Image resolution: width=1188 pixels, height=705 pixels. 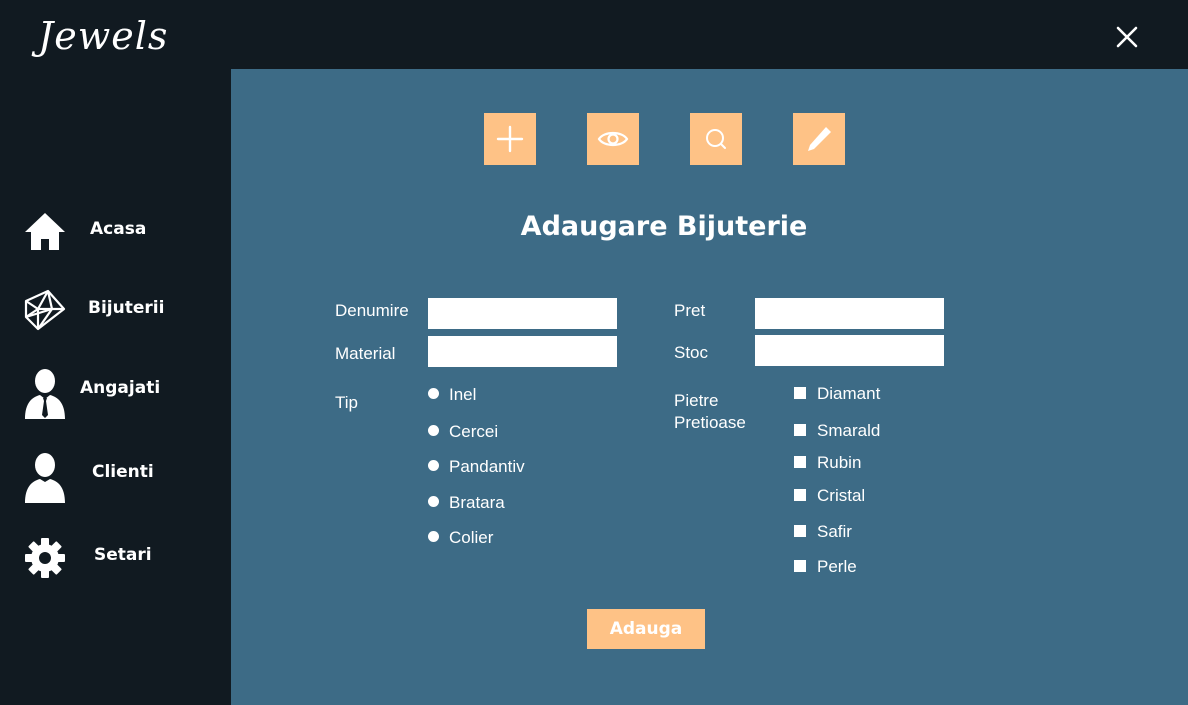 I want to click on radio-label: Cercei, so click(x=474, y=431).